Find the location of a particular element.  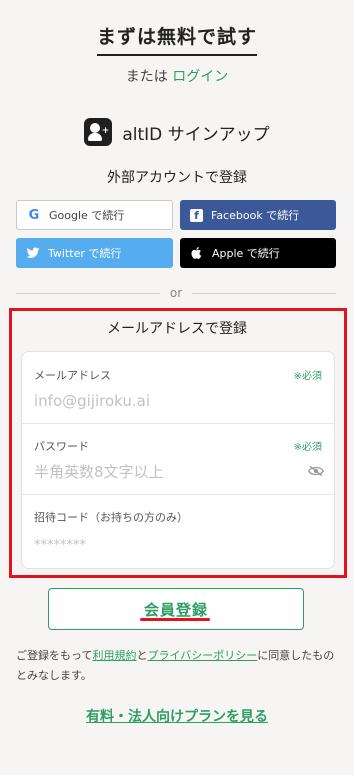

google-continue-button: G Google で続行 is located at coordinates (94, 215).